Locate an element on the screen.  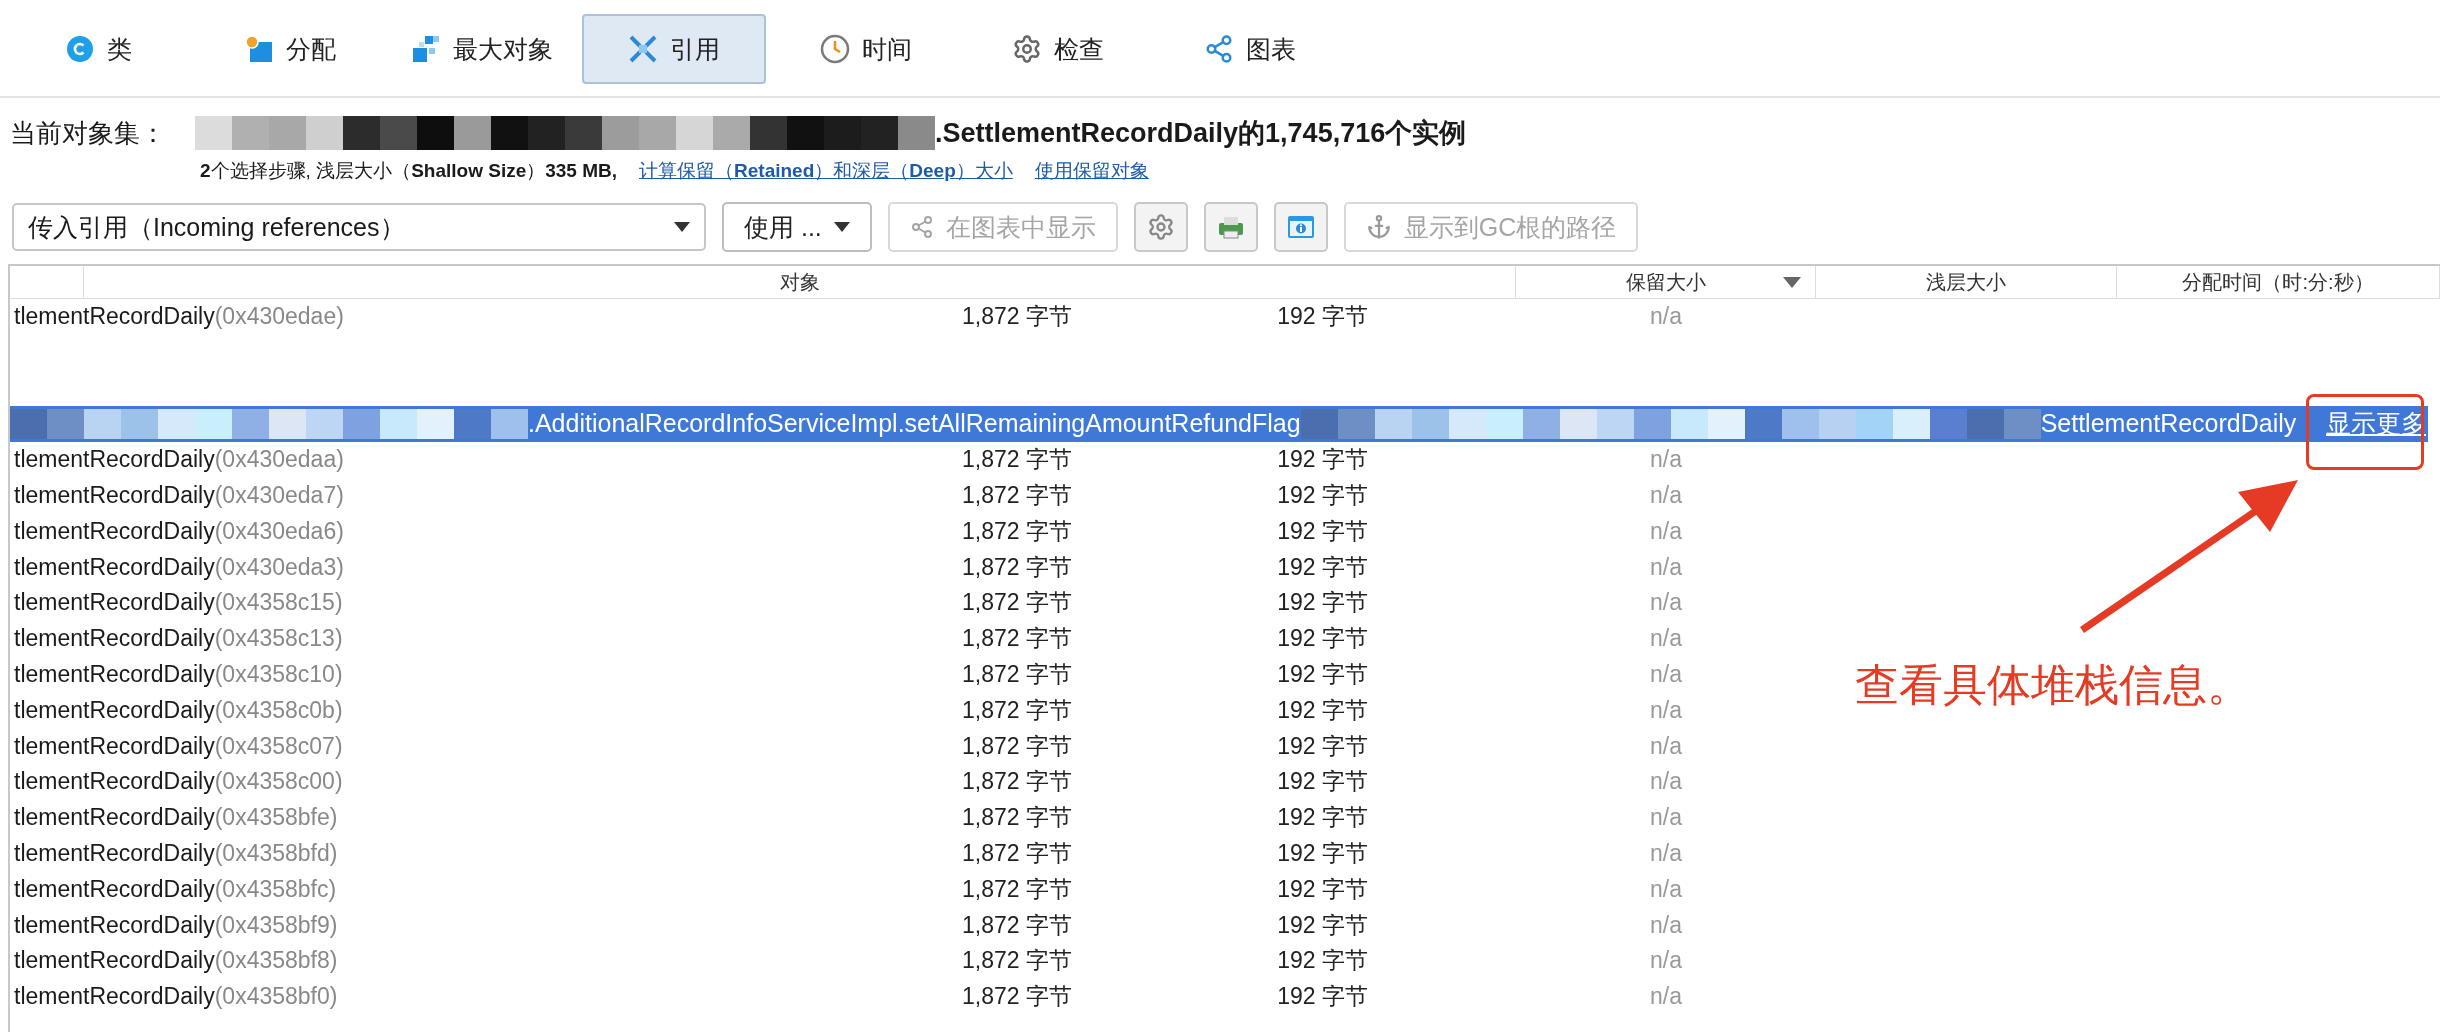
object-name-cell-text: tlementRecordDaily(0x430eda7) is located at coordinates (179, 495).